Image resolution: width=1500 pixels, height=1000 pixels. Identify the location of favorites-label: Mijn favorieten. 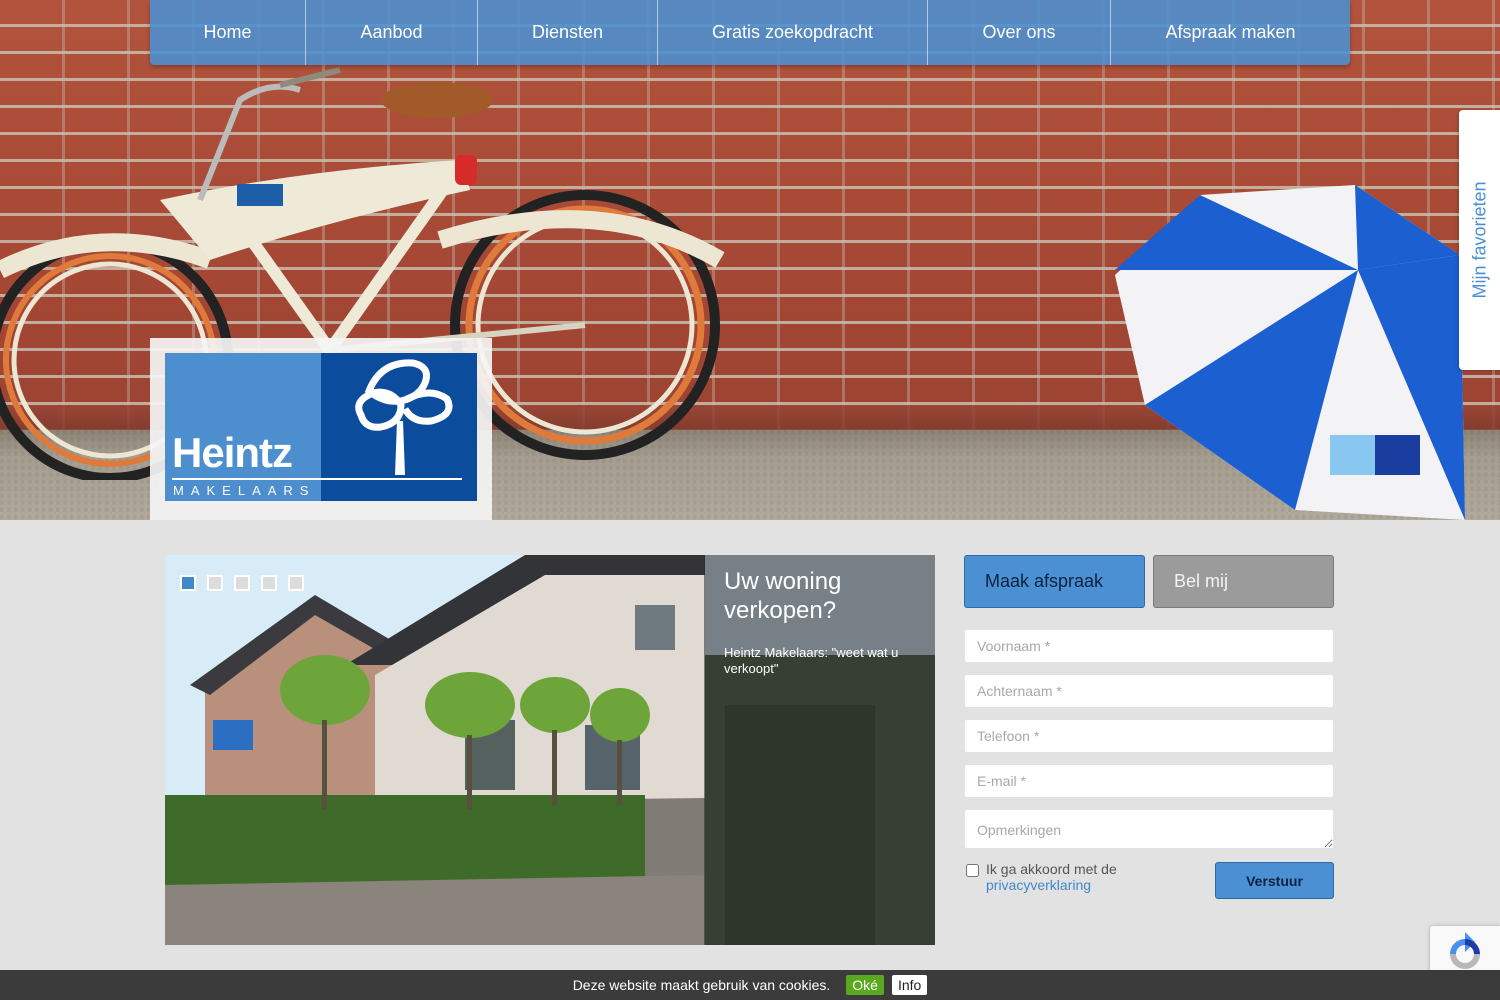
(1479, 240).